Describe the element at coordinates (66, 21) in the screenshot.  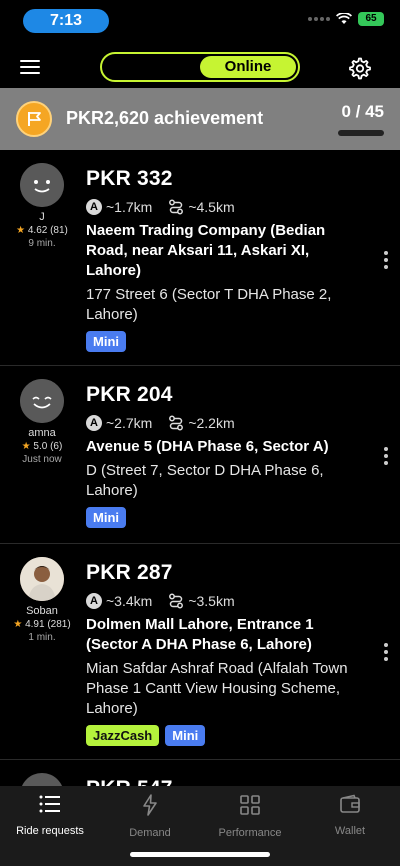
I see `status-time: 7:13` at that location.